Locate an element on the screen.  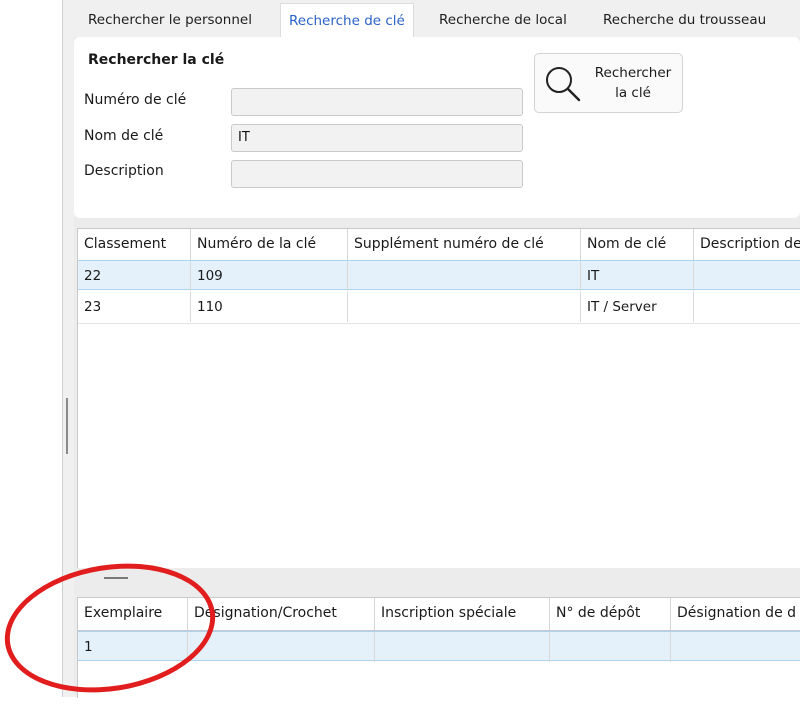
table-row: 23 110 IT / Server is located at coordinates (439, 307).